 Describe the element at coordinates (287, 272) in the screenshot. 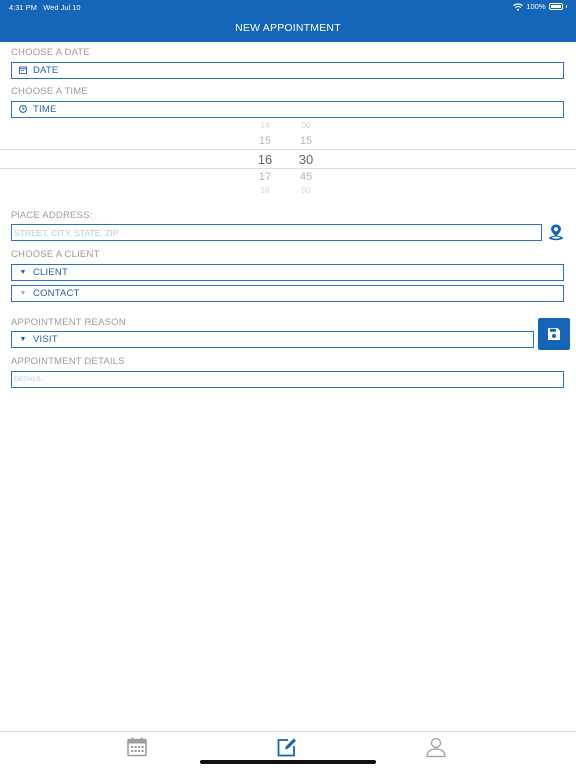

I see `client-select: ▼ CLIENT` at that location.